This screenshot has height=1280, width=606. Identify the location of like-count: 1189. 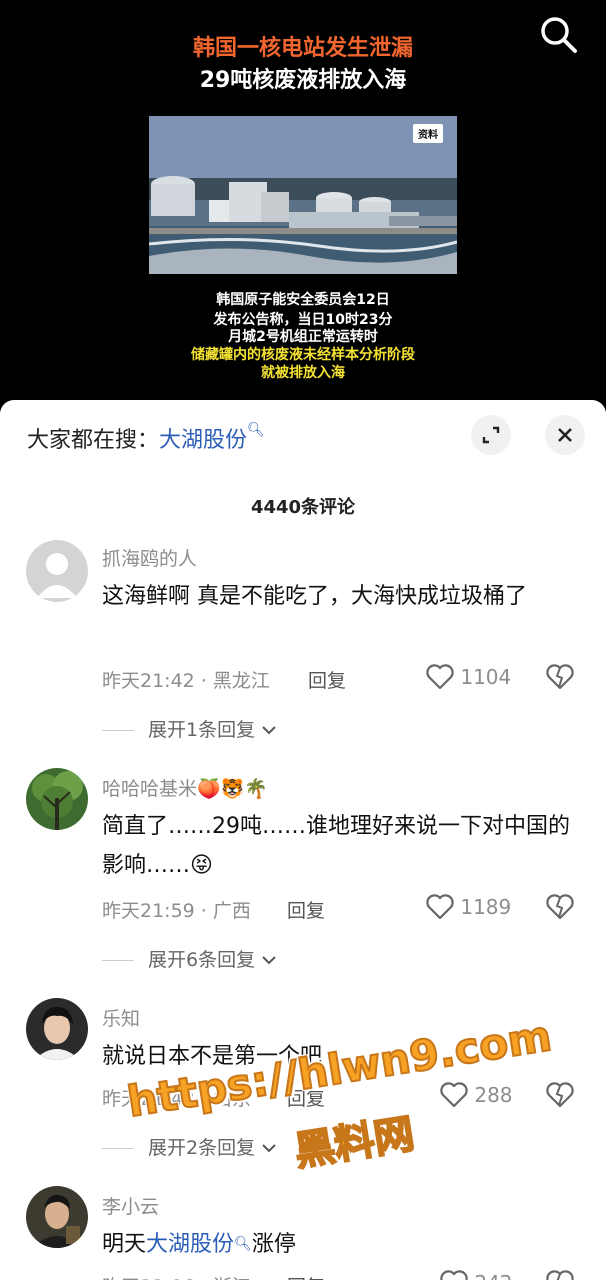
(486, 907).